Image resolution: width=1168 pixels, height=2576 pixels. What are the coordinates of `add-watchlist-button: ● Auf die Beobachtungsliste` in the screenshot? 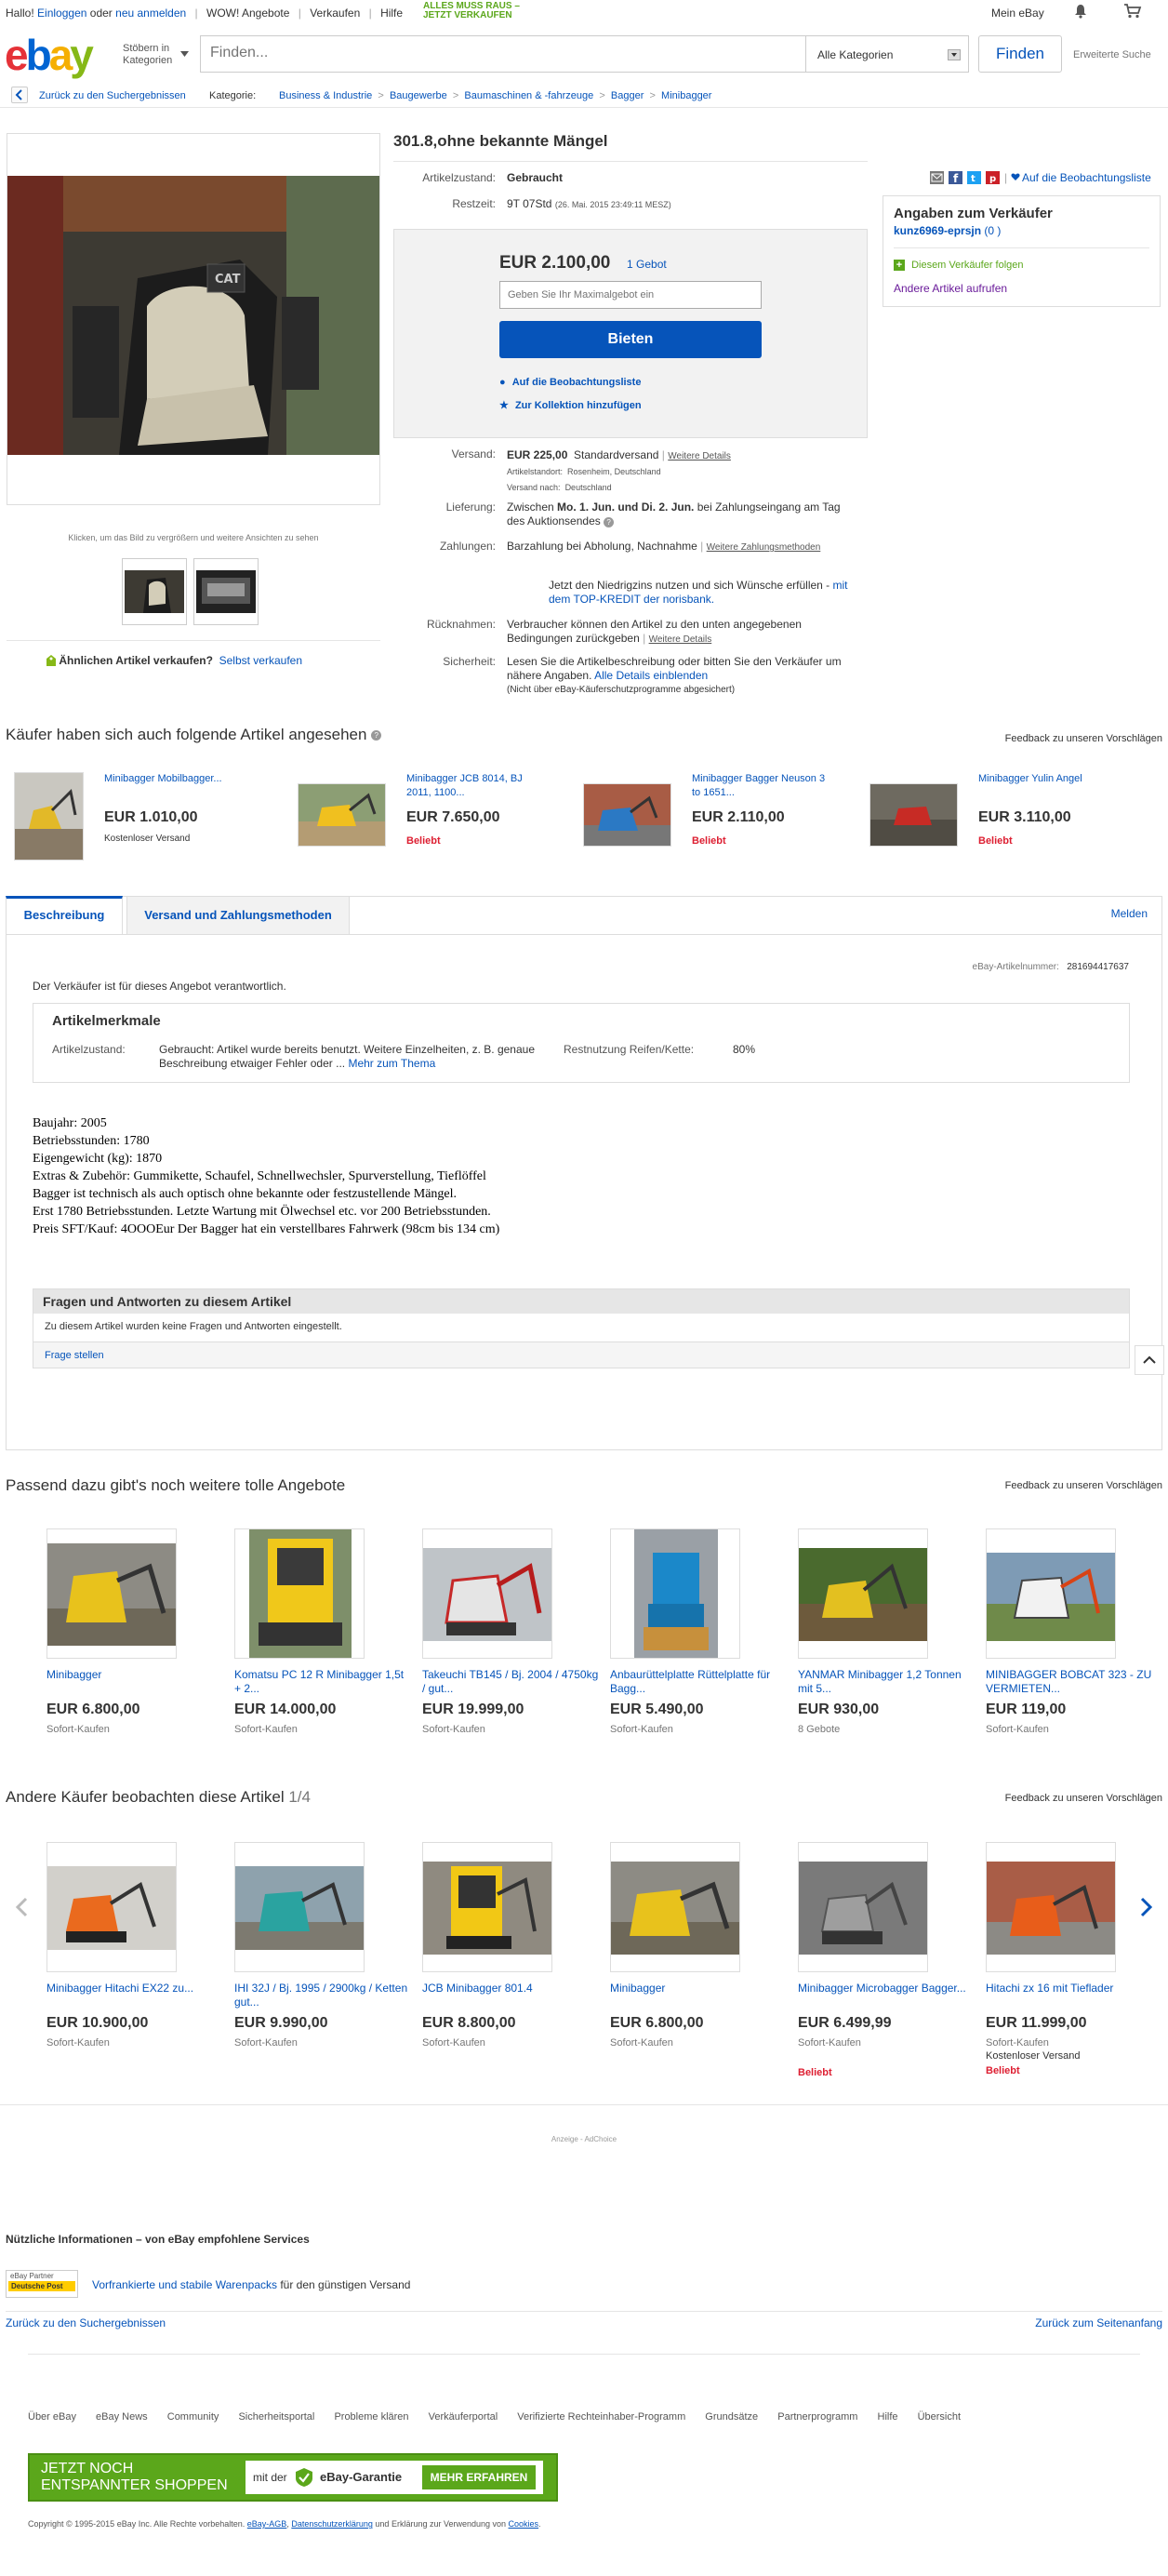 It's located at (570, 382).